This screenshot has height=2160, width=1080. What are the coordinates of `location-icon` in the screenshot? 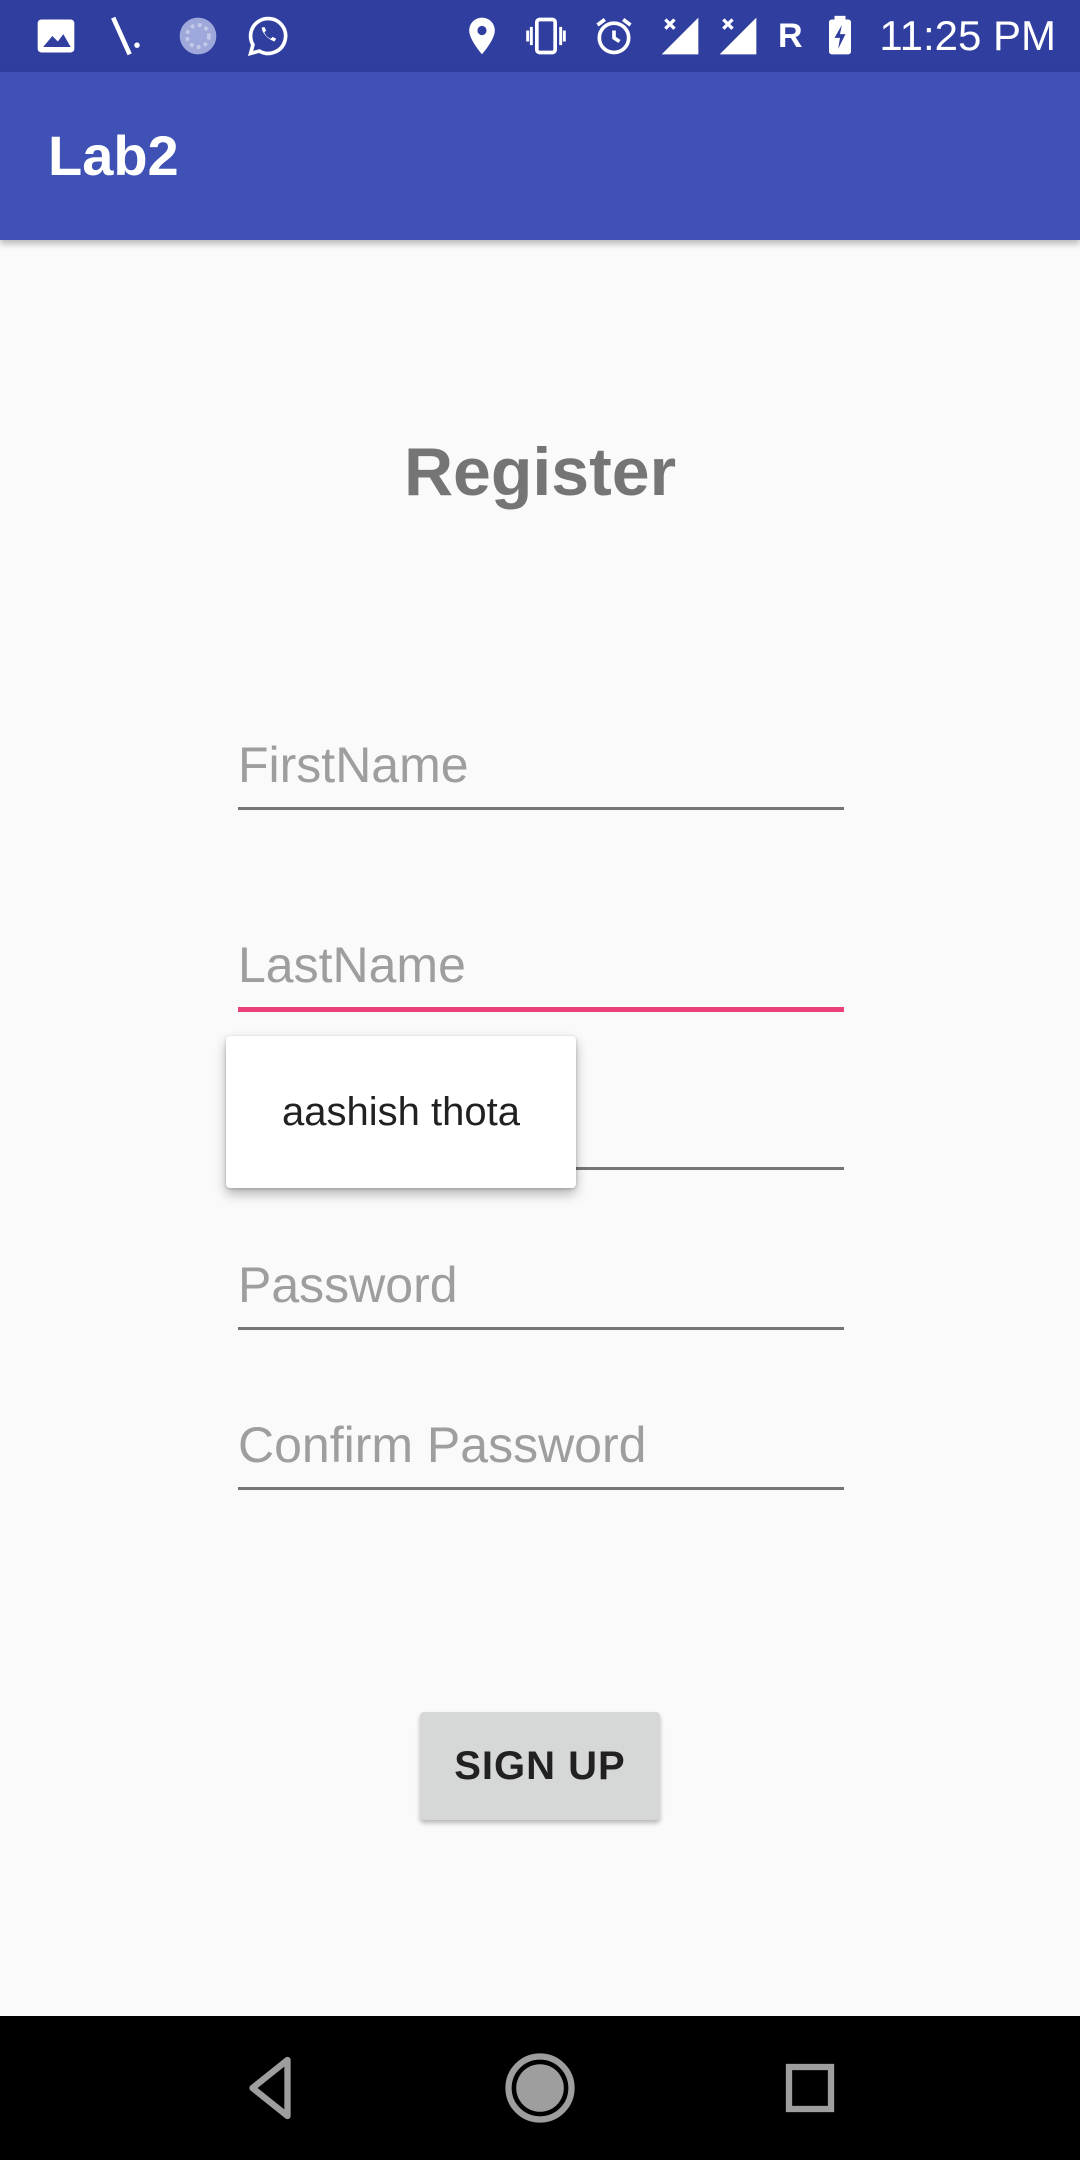 It's located at (482, 36).